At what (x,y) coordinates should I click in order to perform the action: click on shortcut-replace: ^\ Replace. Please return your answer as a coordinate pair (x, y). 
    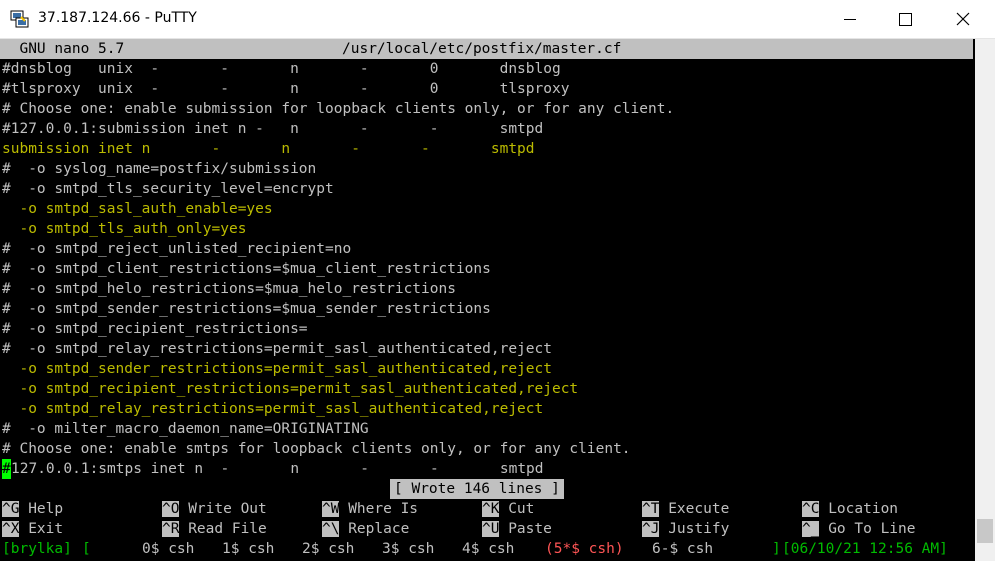
    Looking at the image, I should click on (365, 529).